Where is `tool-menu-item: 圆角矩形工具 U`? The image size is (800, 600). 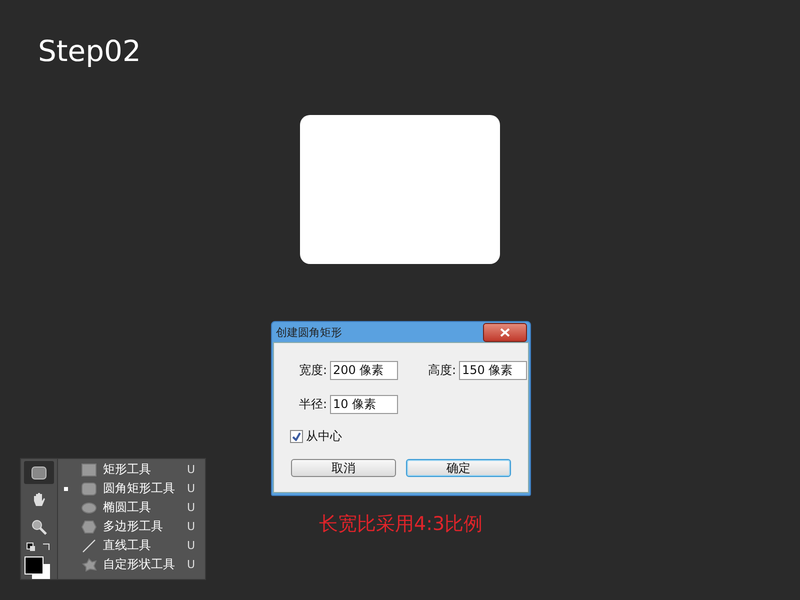 tool-menu-item: 圆角矩形工具 U is located at coordinates (131, 488).